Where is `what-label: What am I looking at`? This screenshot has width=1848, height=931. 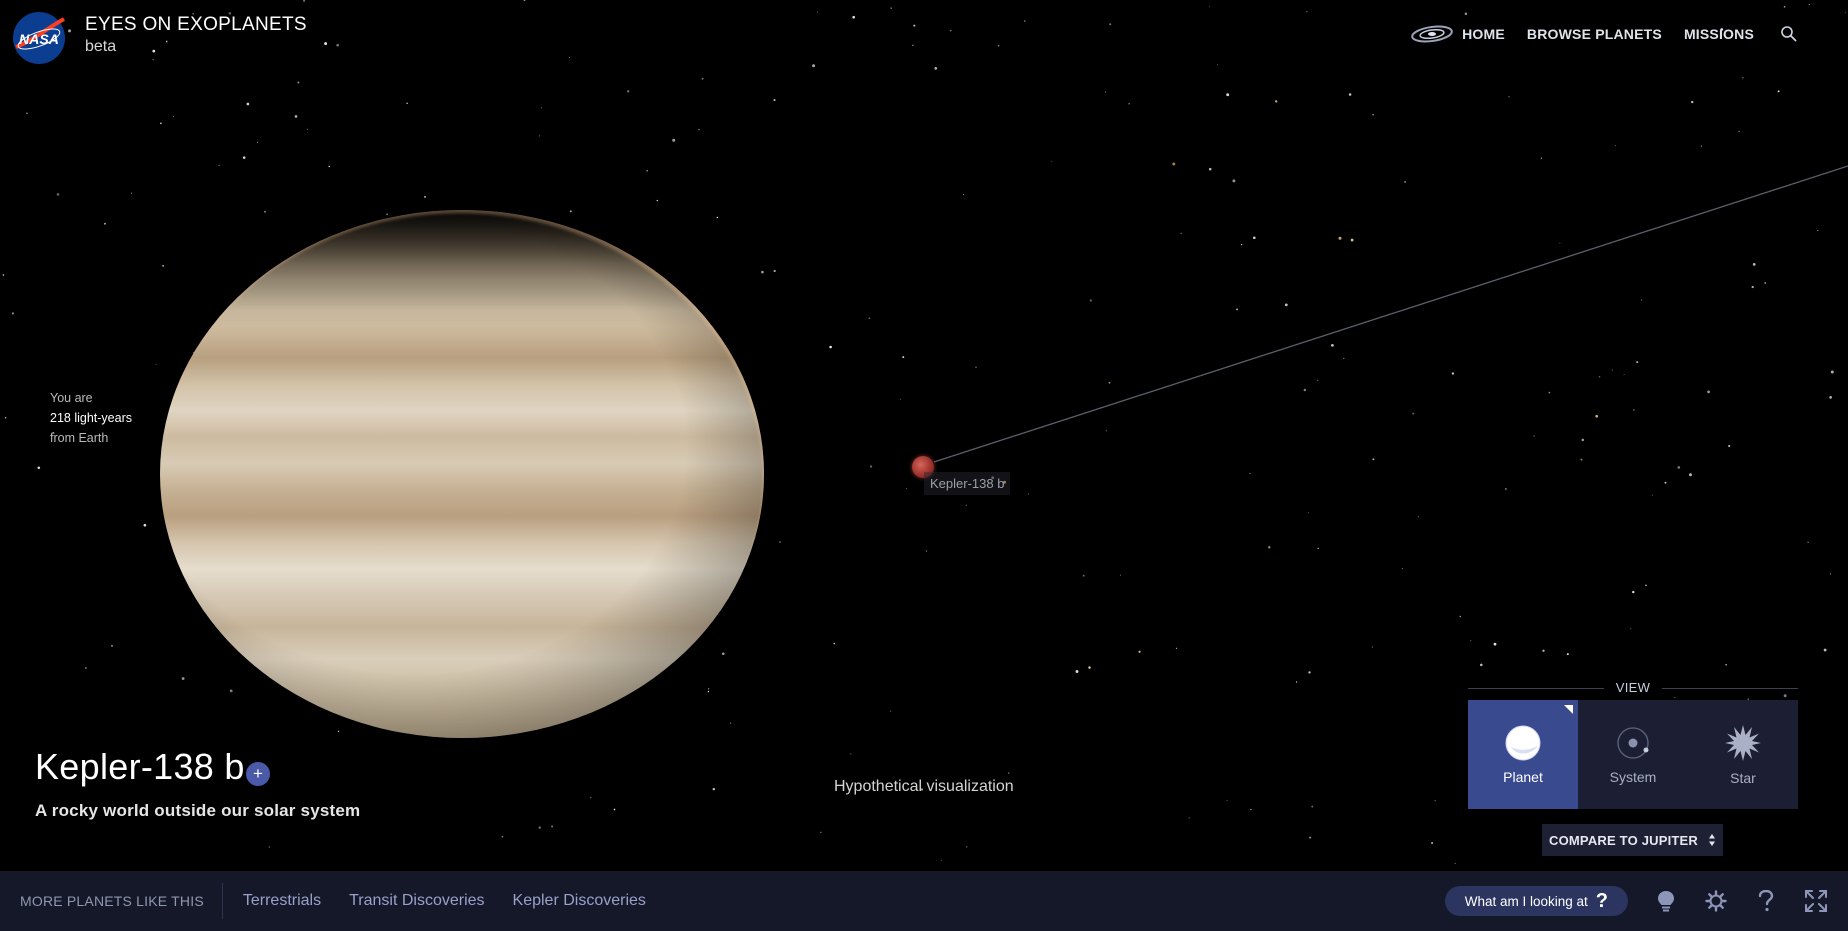 what-label: What am I looking at is located at coordinates (1526, 901).